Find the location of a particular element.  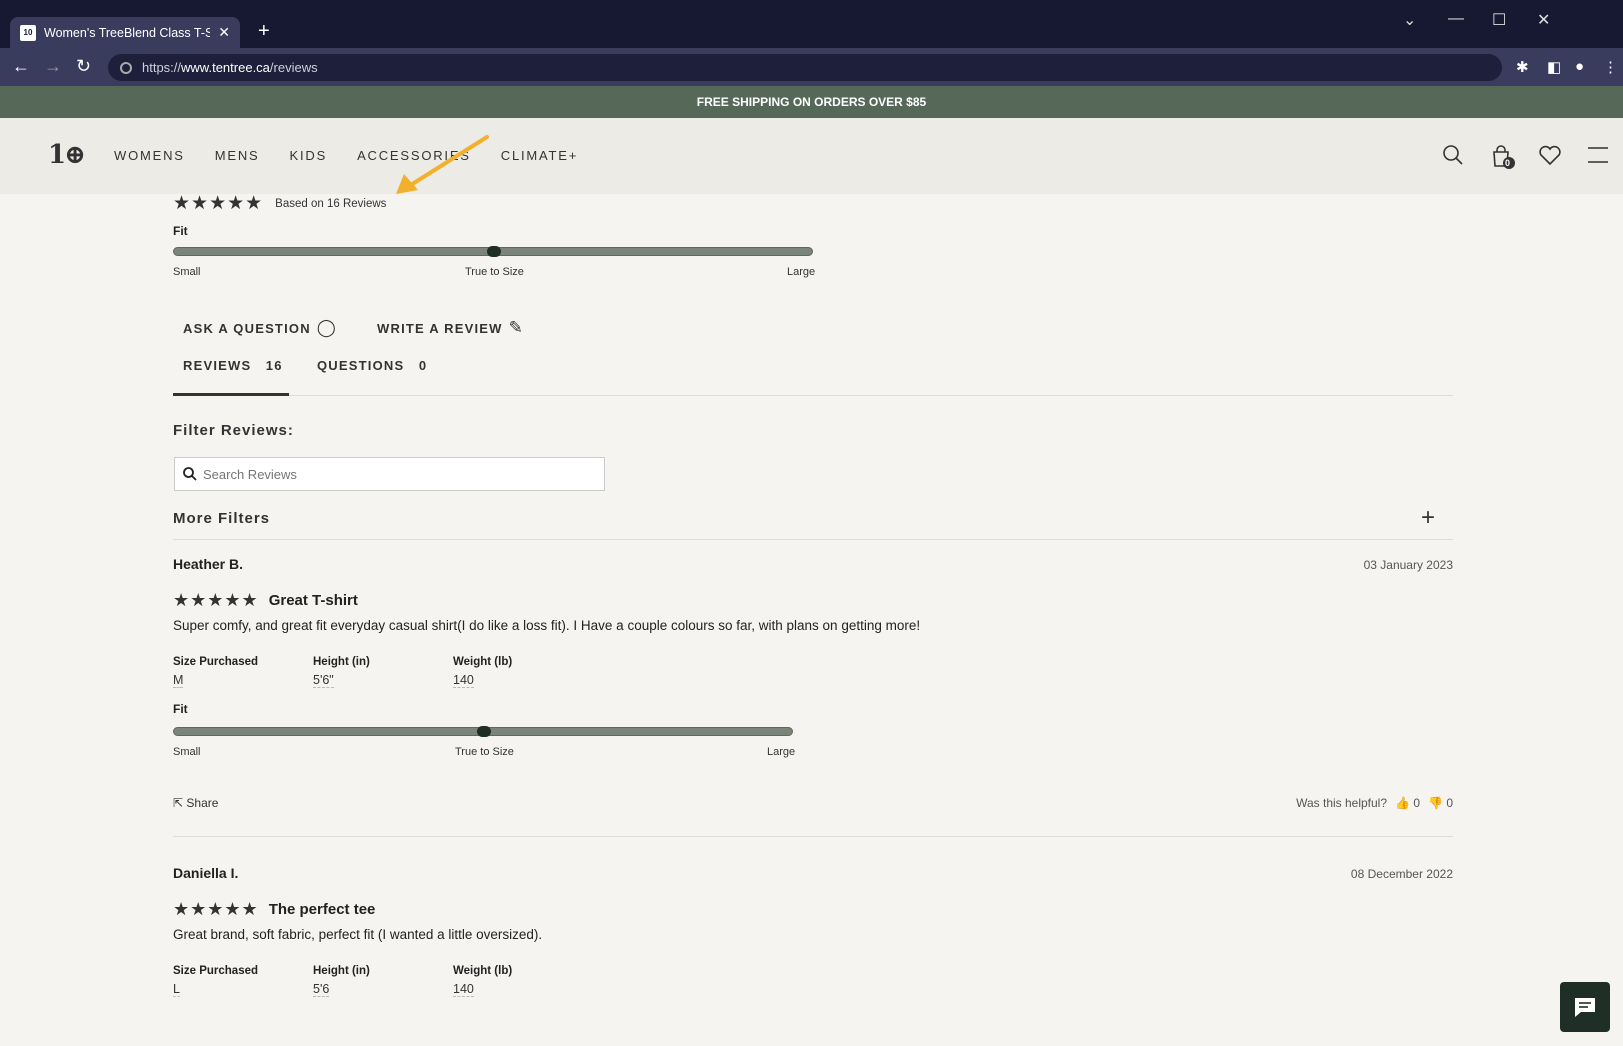

back-icon: ← is located at coordinates (21, 66).